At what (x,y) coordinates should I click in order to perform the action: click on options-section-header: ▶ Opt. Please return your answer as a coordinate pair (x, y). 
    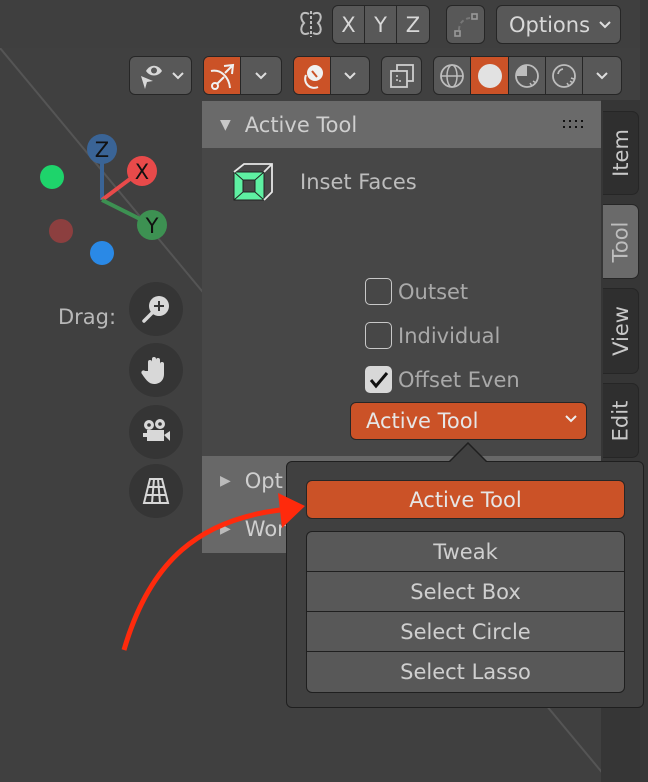
    Looking at the image, I should click on (251, 481).